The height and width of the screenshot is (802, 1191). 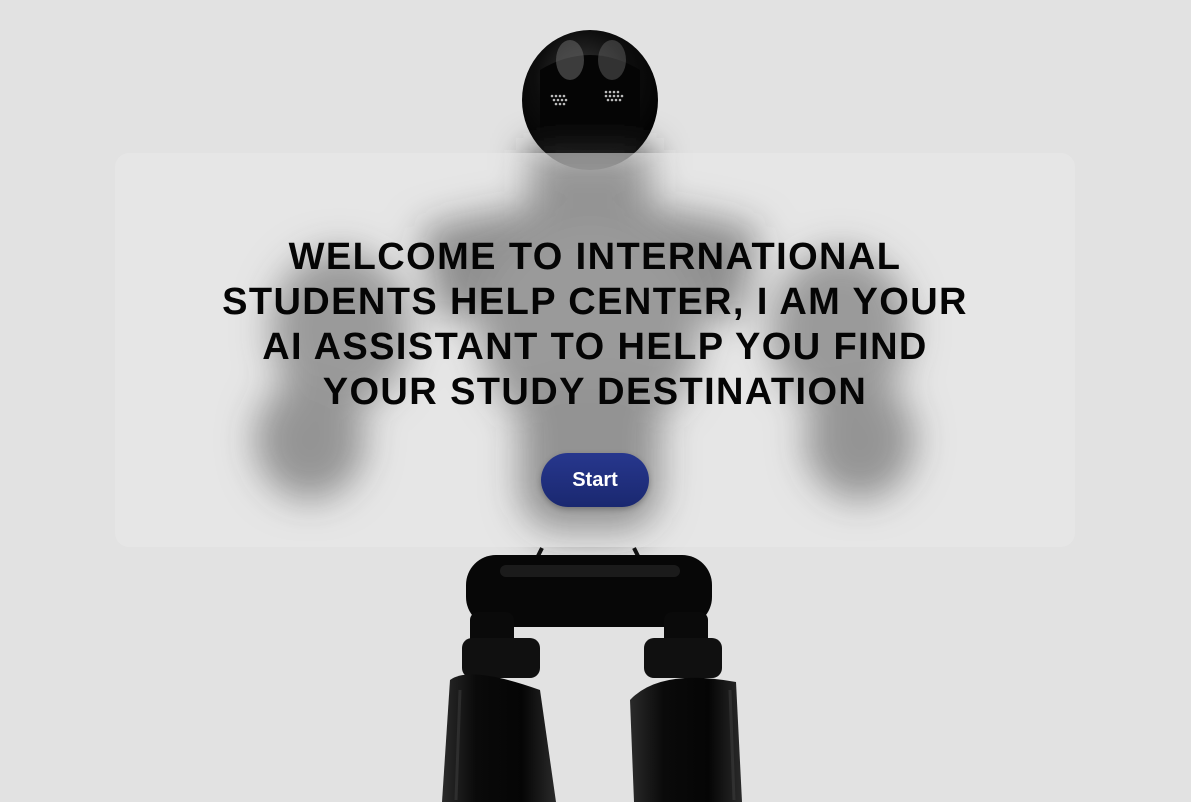 I want to click on headline-line: STUDENTS HELP CENTER, I AM YOUR, so click(x=595, y=302).